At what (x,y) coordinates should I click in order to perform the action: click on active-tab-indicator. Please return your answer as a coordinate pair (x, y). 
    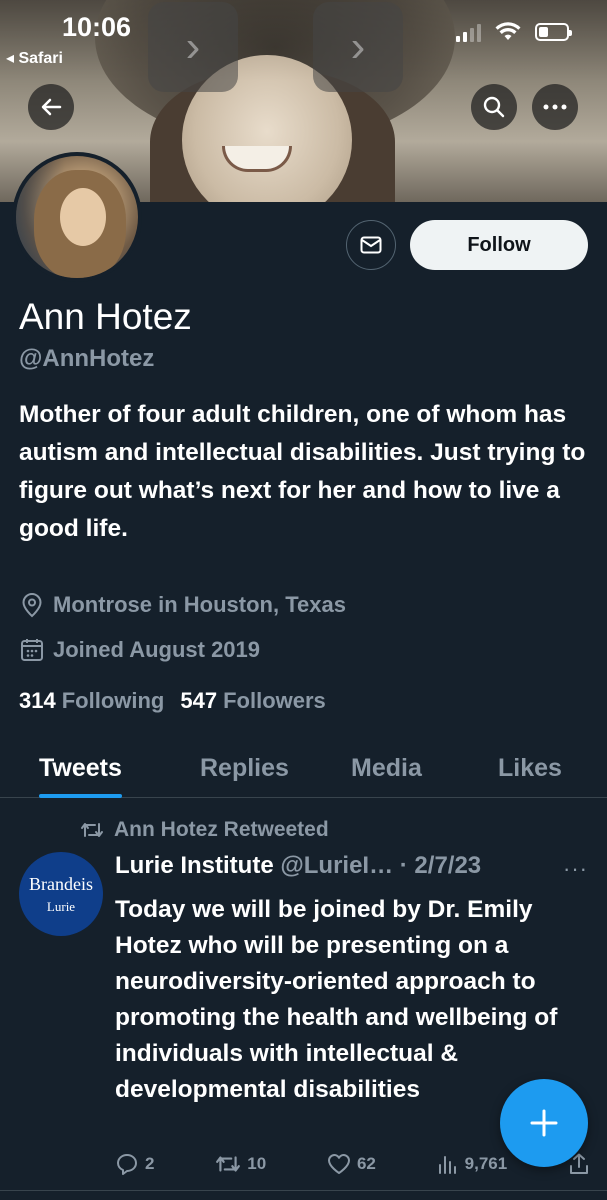
    Looking at the image, I should click on (80, 796).